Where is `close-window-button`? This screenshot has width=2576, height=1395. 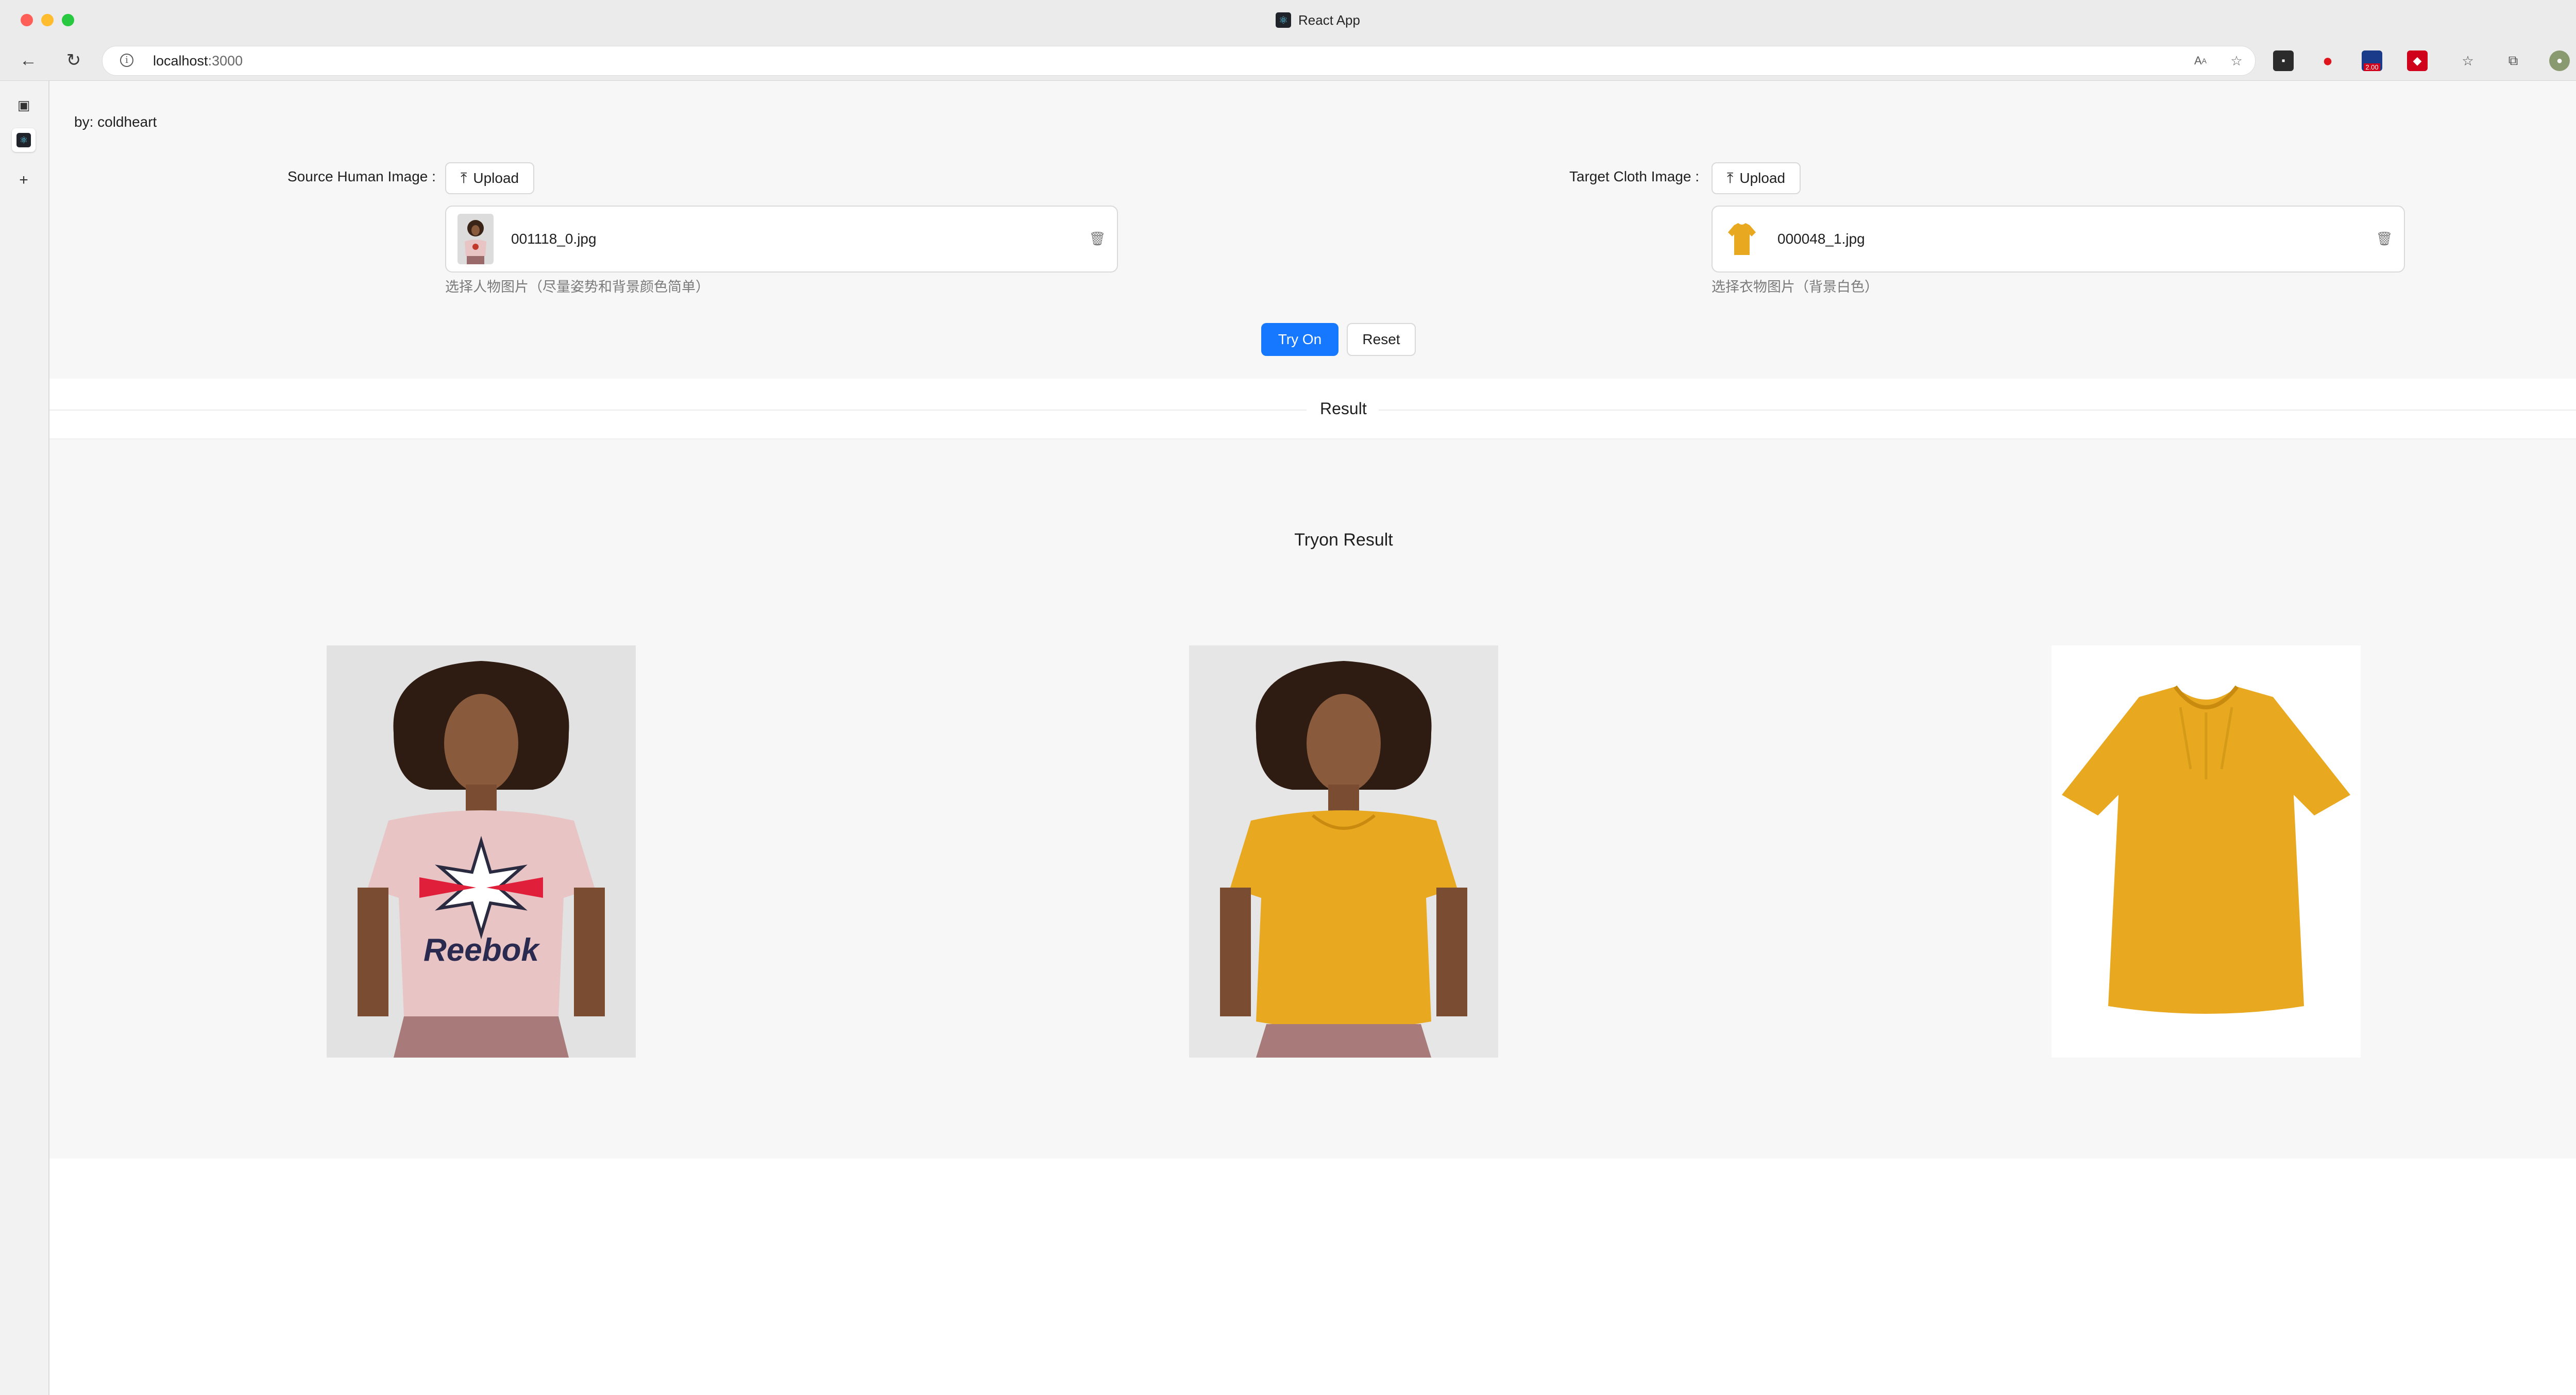 close-window-button is located at coordinates (27, 20).